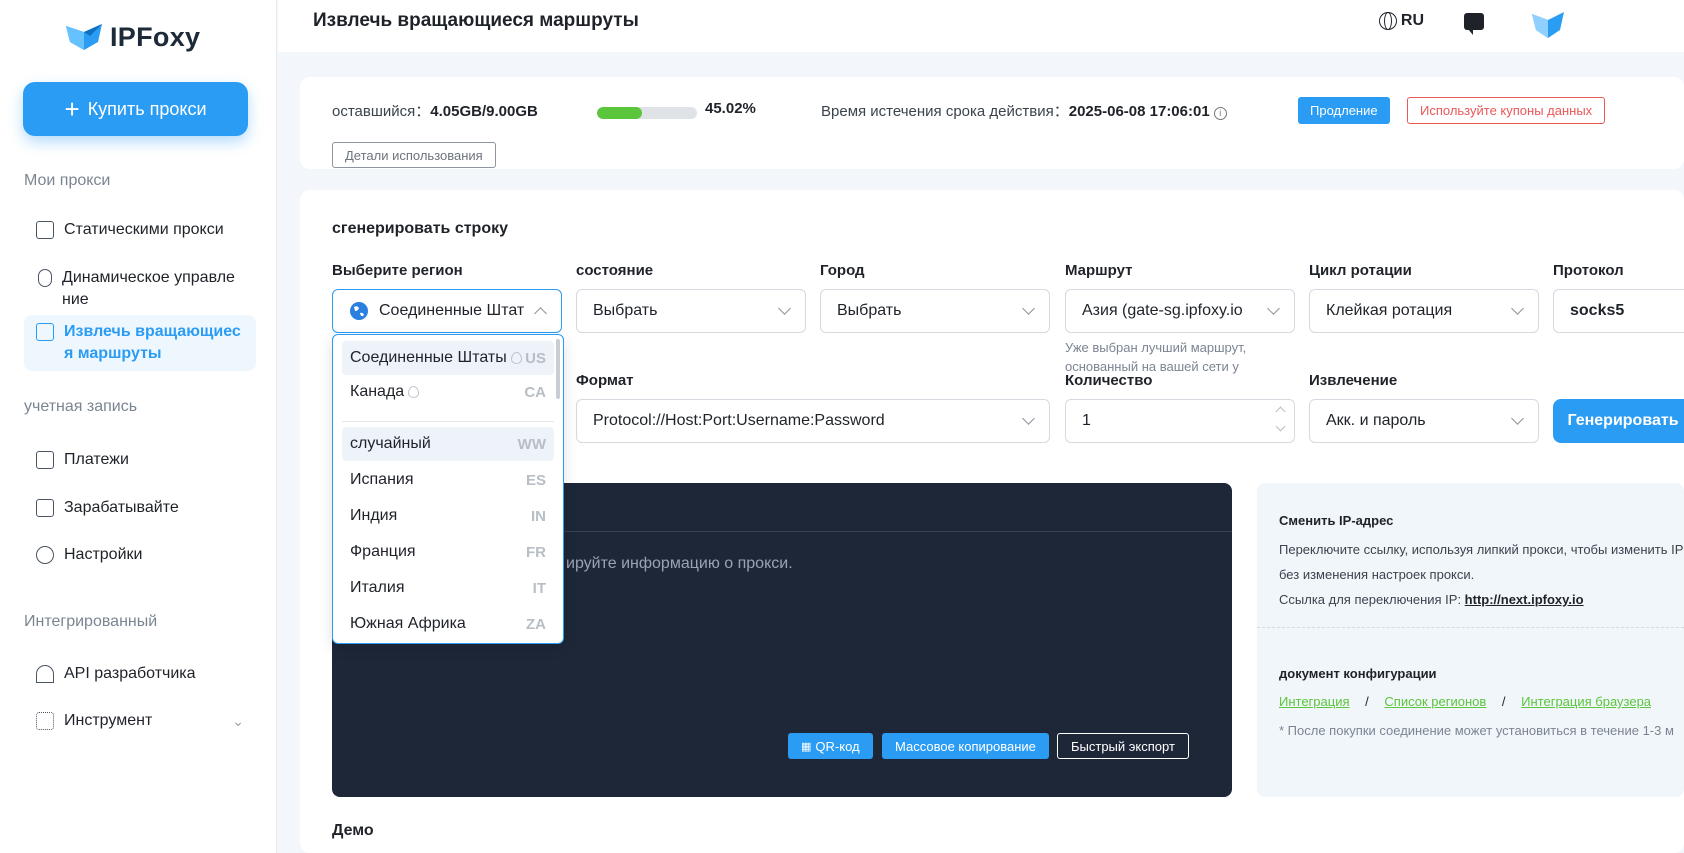 The image size is (1684, 853). I want to click on region-option-in: Индия IN, so click(448, 516).